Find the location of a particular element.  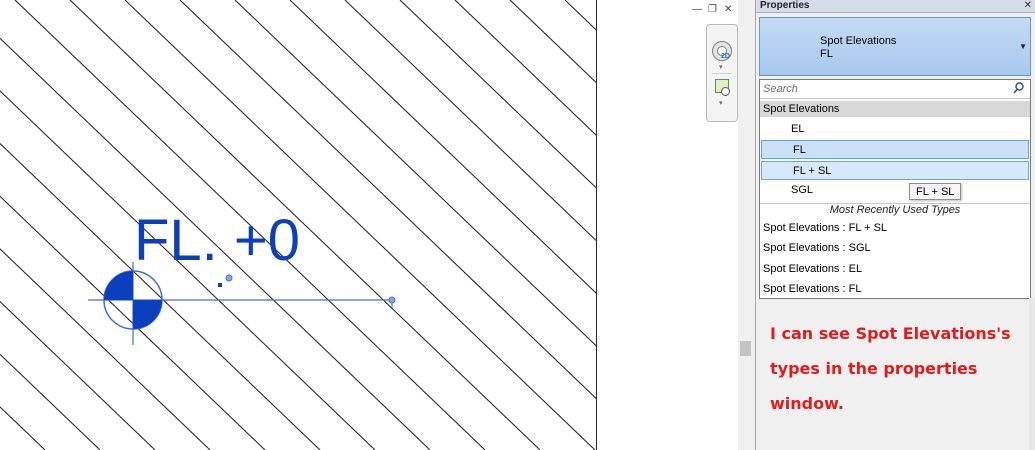

mru-item: Spot Elevations : EL is located at coordinates (812, 269).